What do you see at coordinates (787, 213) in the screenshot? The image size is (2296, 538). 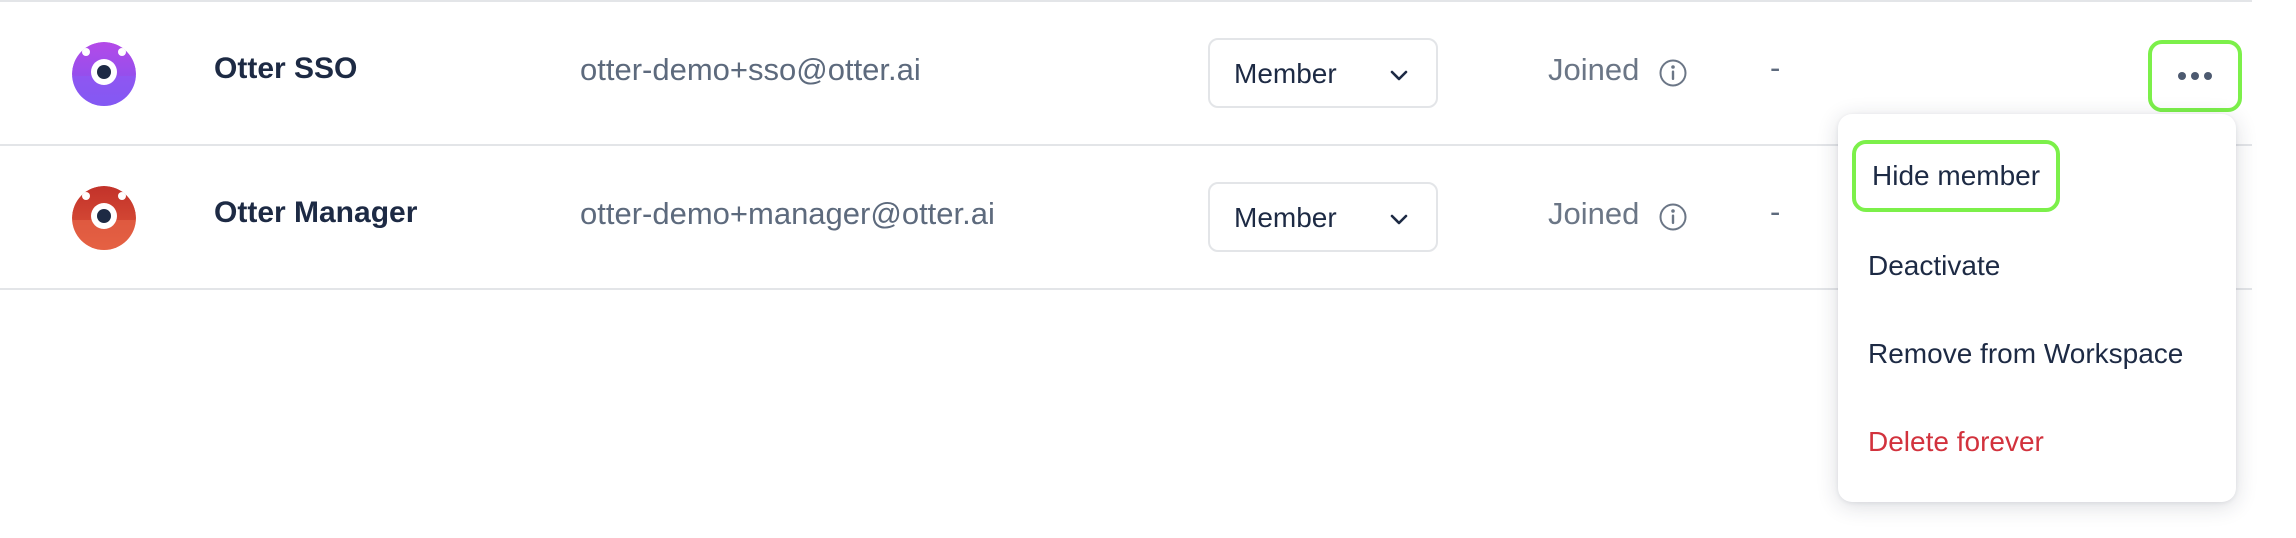 I see `member-email: otter-demo+manager@otter.ai` at bounding box center [787, 213].